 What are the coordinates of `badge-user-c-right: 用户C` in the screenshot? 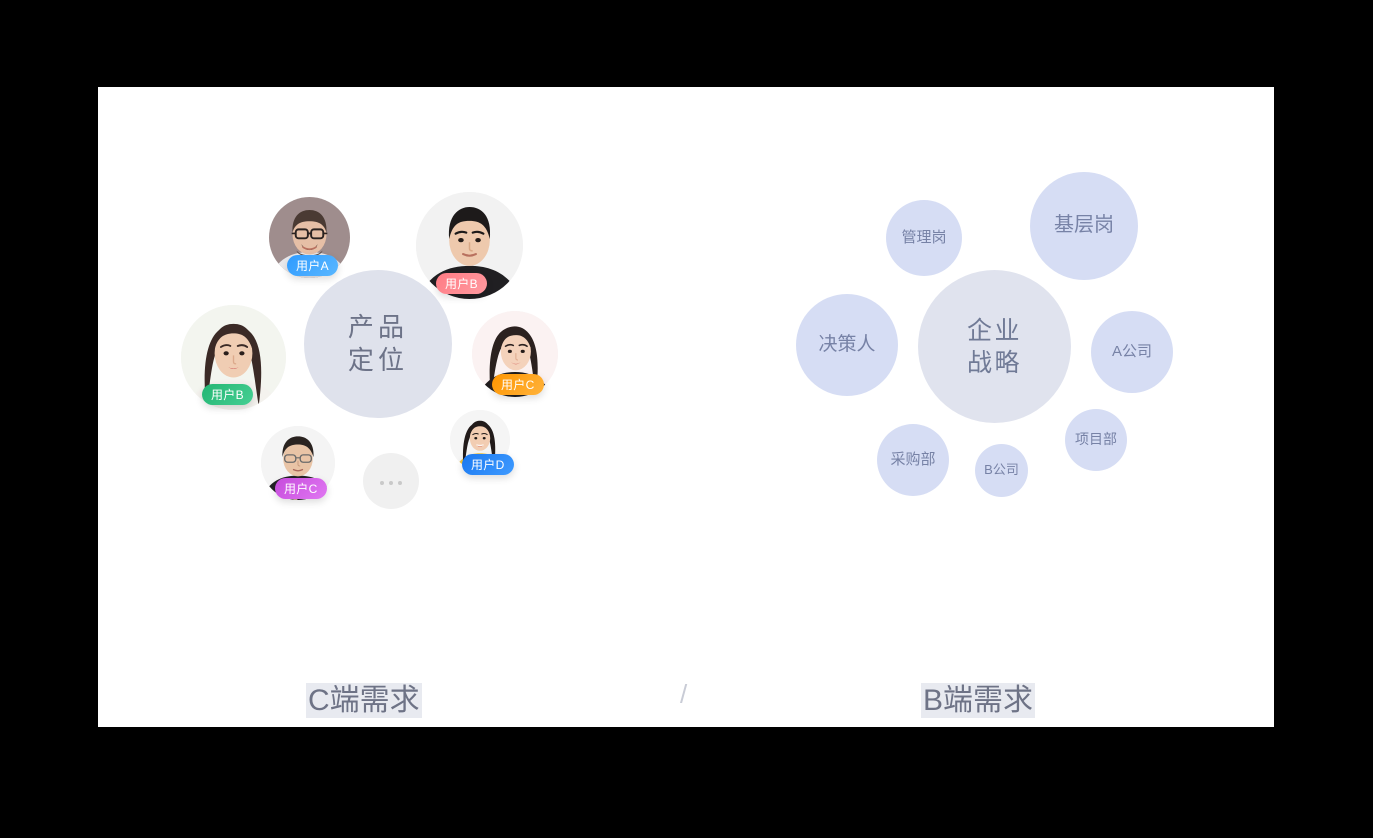 It's located at (518, 384).